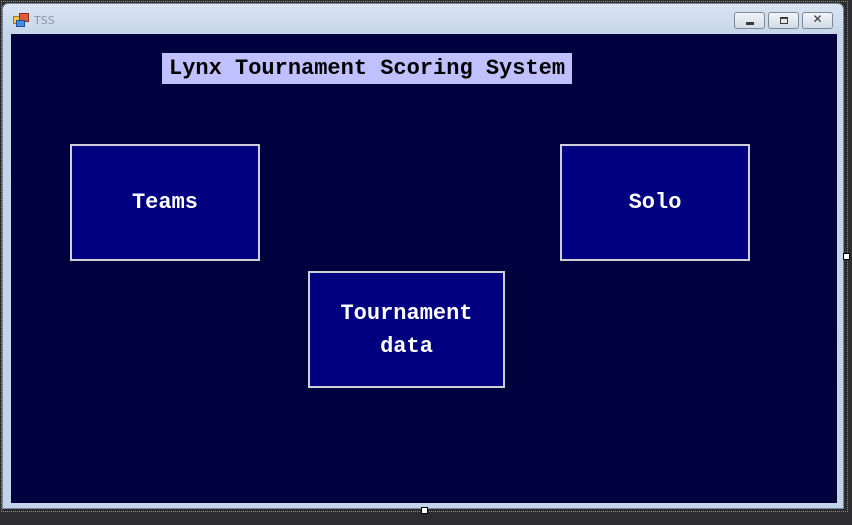  I want to click on maximize-button, so click(783, 20).